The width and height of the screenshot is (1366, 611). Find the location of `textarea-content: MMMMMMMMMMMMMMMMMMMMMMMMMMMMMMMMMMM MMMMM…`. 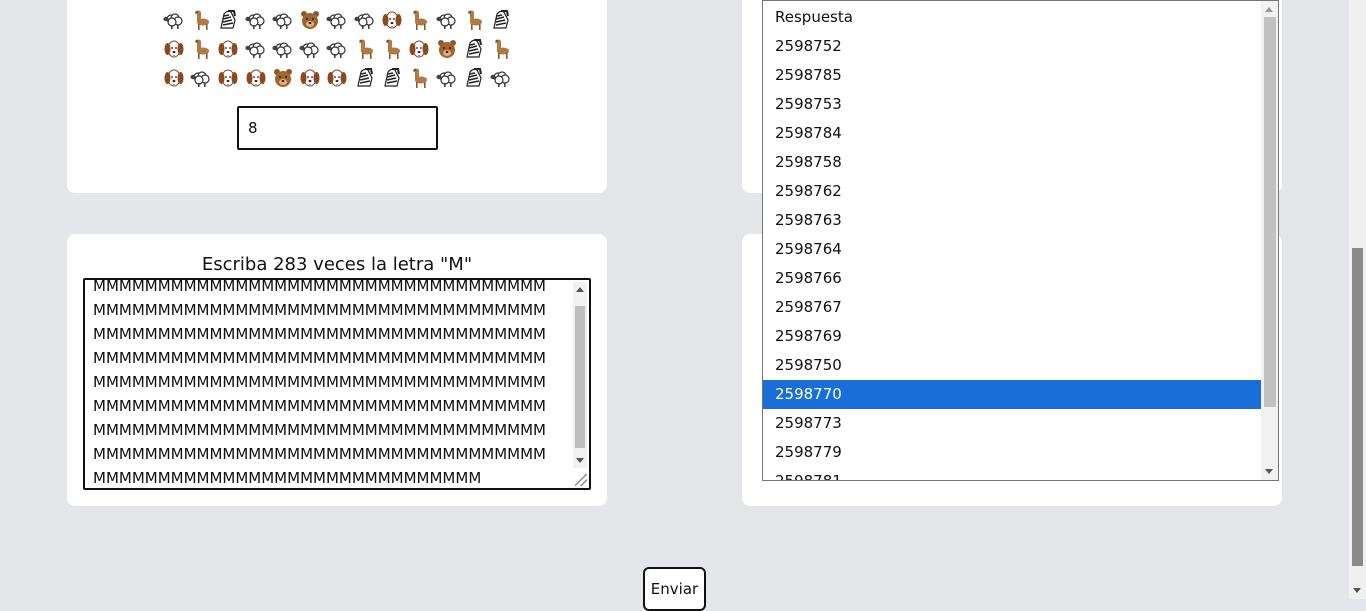

textarea-content: MMMMMMMMMMMMMMMMMMMMMMMMMMMMMMMMMMM MMMMM… is located at coordinates (334, 383).